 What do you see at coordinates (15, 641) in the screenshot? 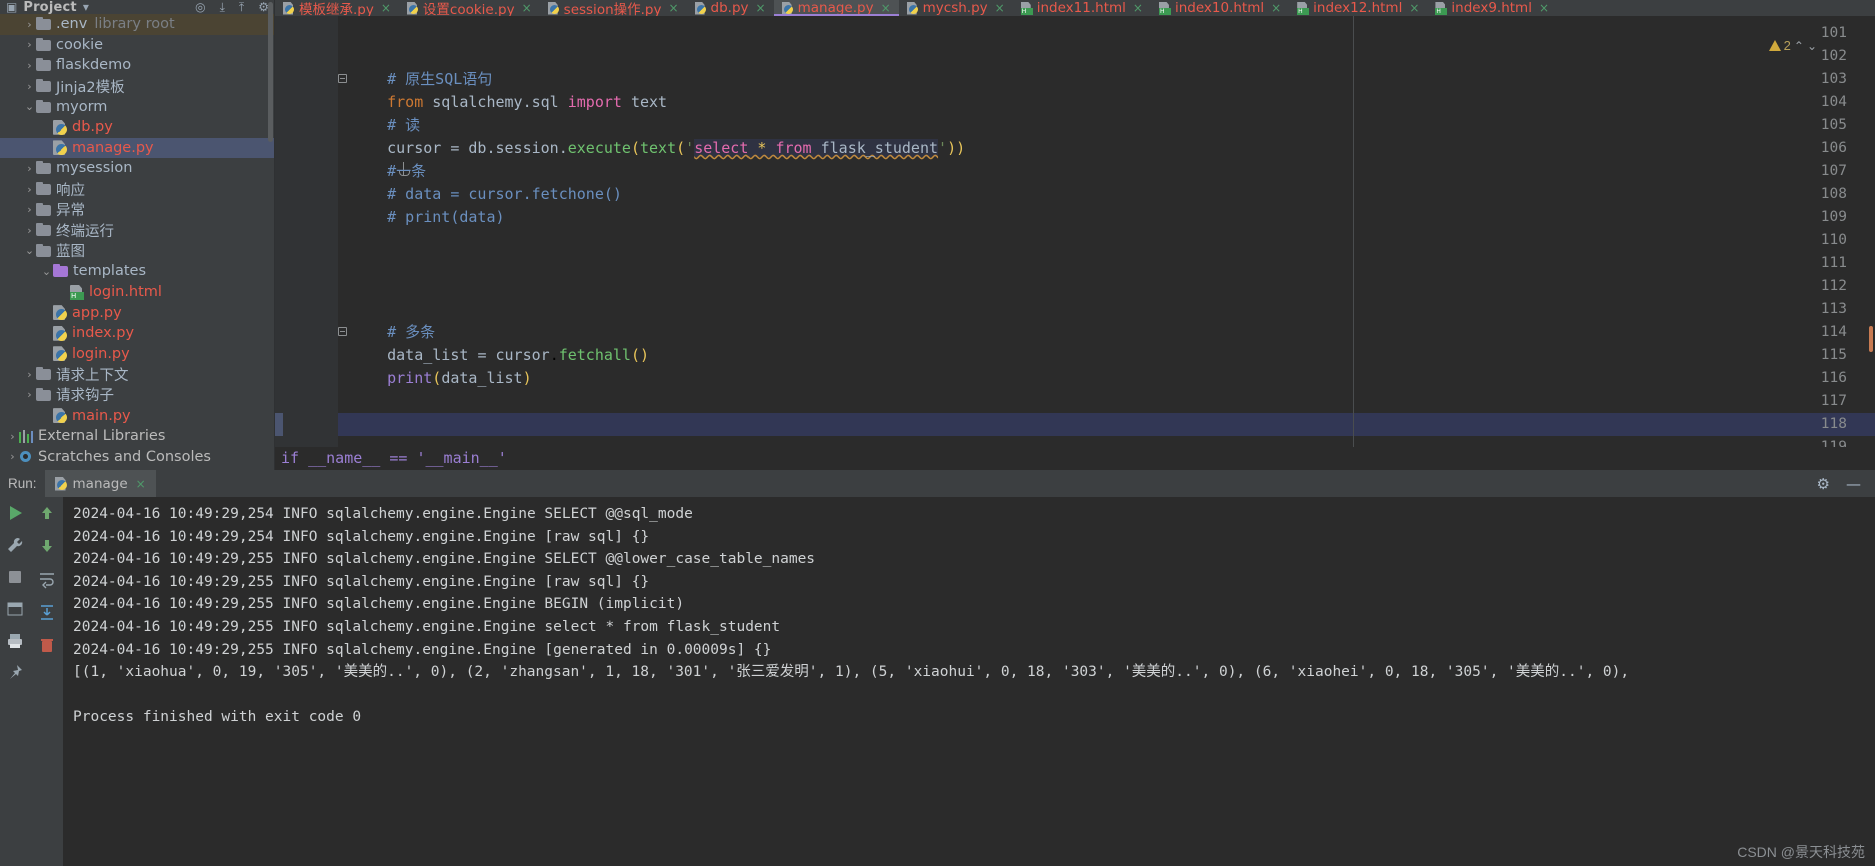
I see `print-icon` at bounding box center [15, 641].